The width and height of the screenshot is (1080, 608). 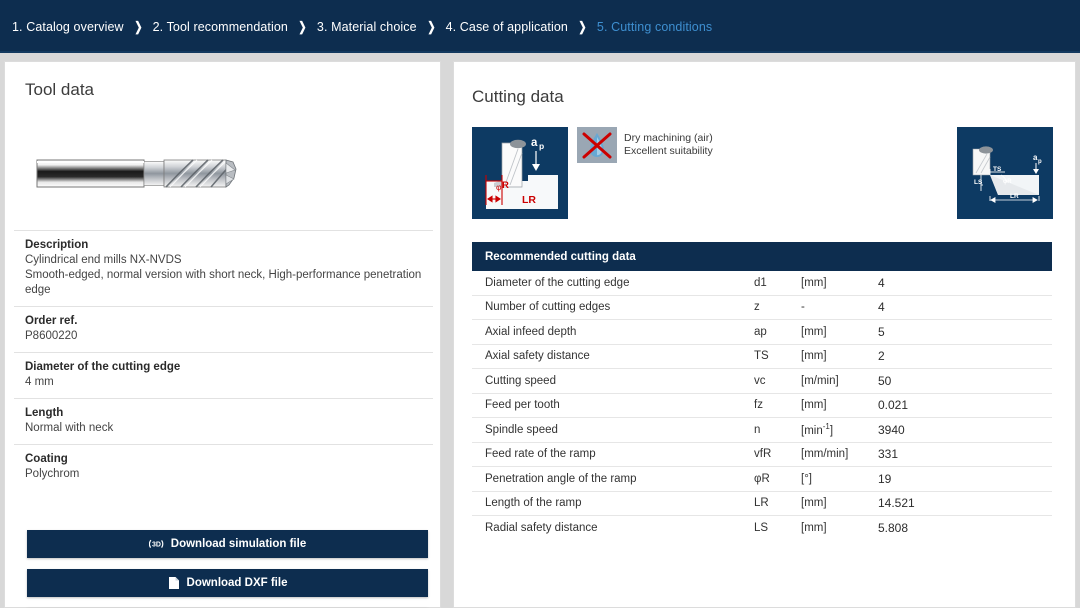 I want to click on spec-label: Length, so click(x=44, y=413).